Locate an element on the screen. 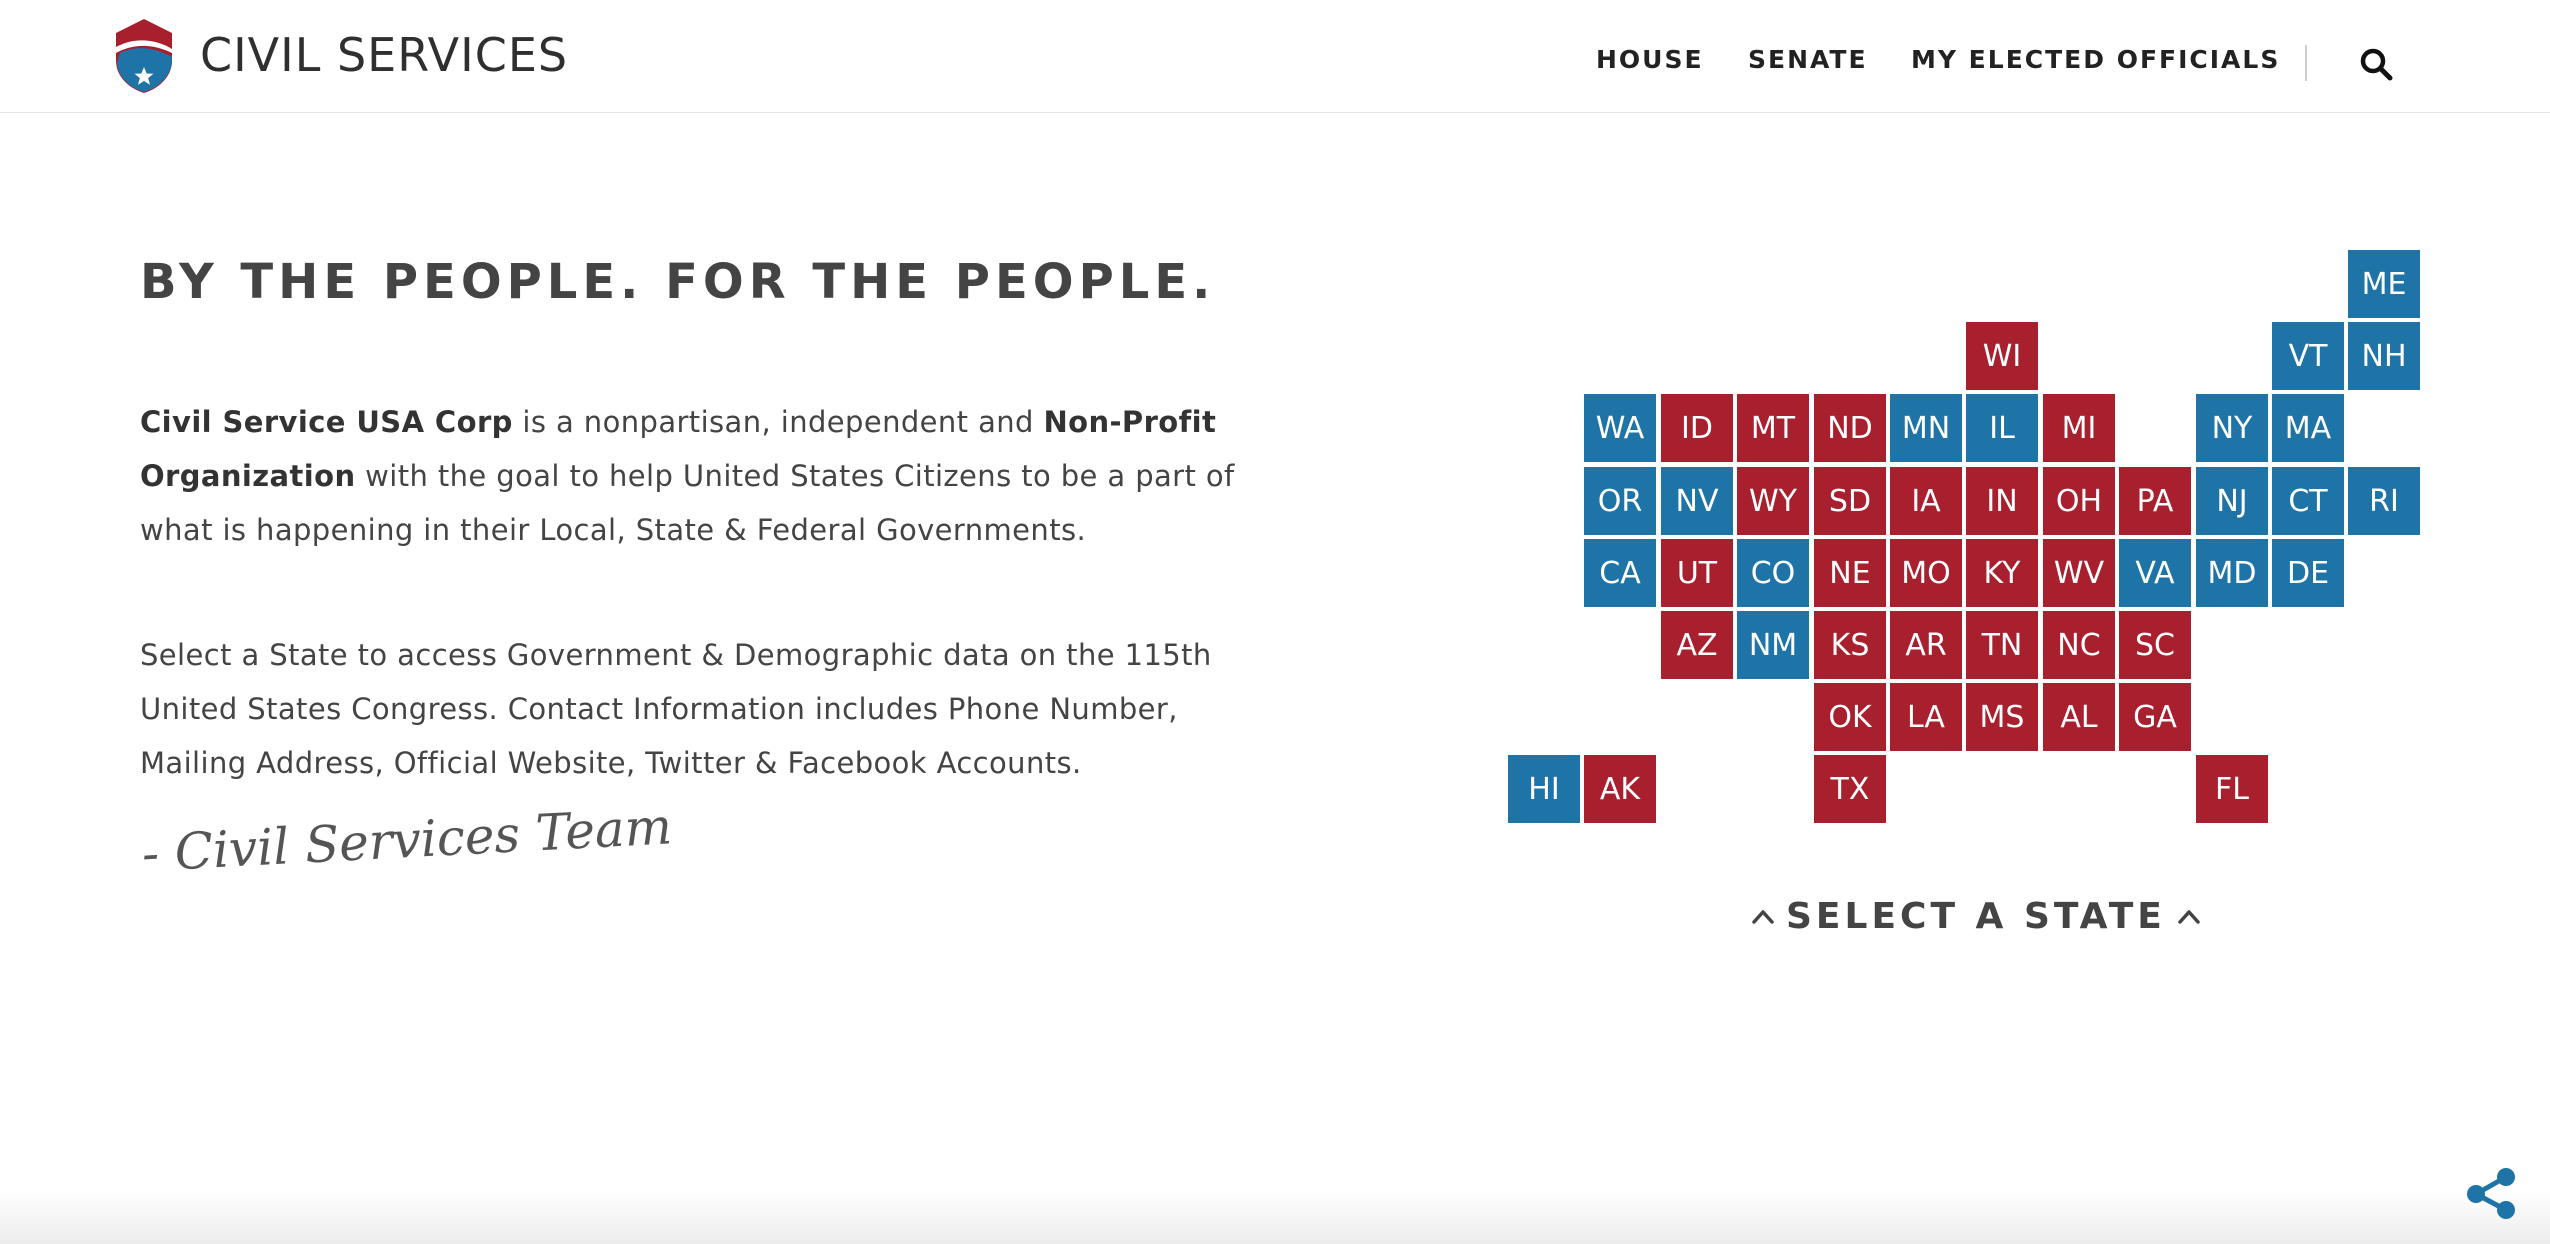 The width and height of the screenshot is (2550, 1244). state-tile-wy: WY is located at coordinates (1773, 501).